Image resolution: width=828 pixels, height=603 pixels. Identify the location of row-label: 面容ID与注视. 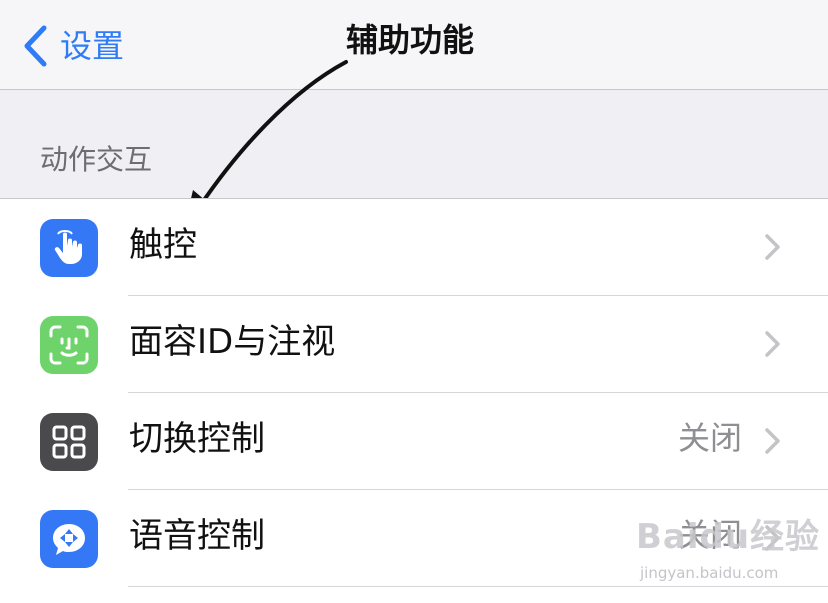
(232, 342).